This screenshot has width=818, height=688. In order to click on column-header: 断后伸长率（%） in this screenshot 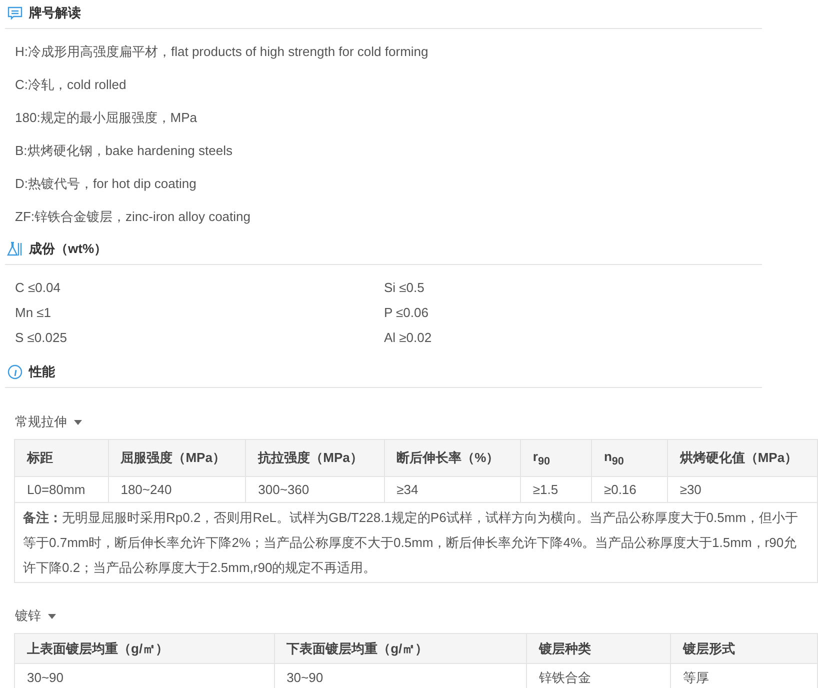, I will do `click(452, 458)`.